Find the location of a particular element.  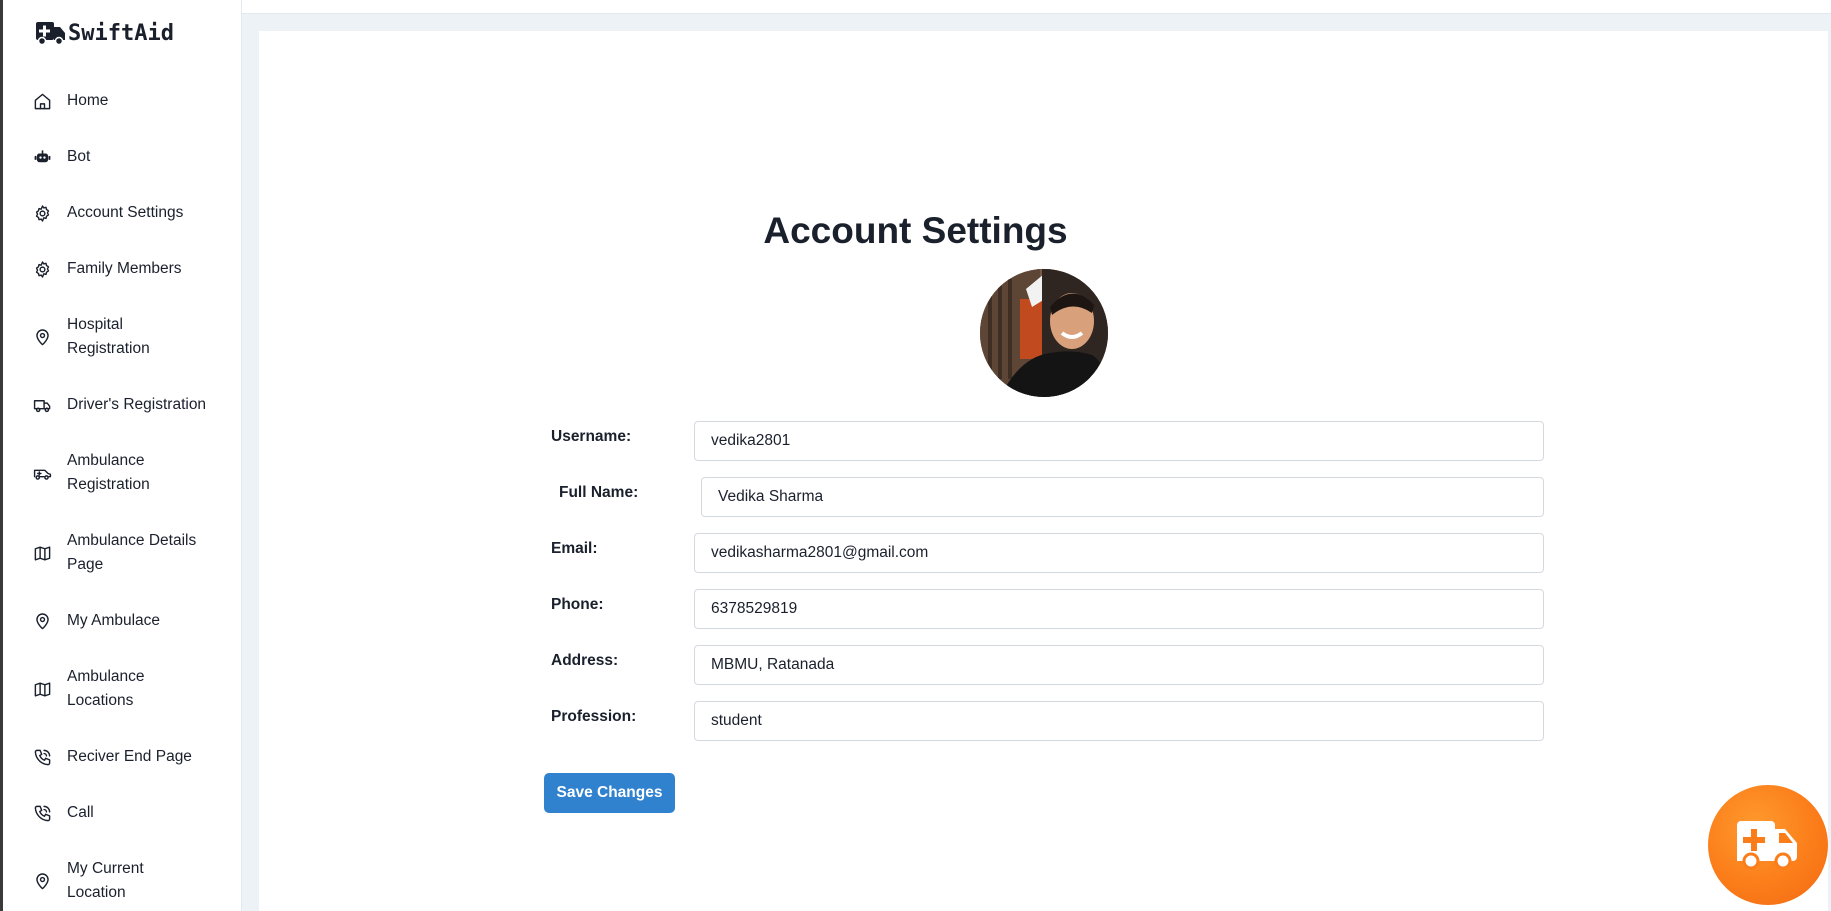

sidebar-item-hospital-registration: Hospital Registration is located at coordinates (135, 337).